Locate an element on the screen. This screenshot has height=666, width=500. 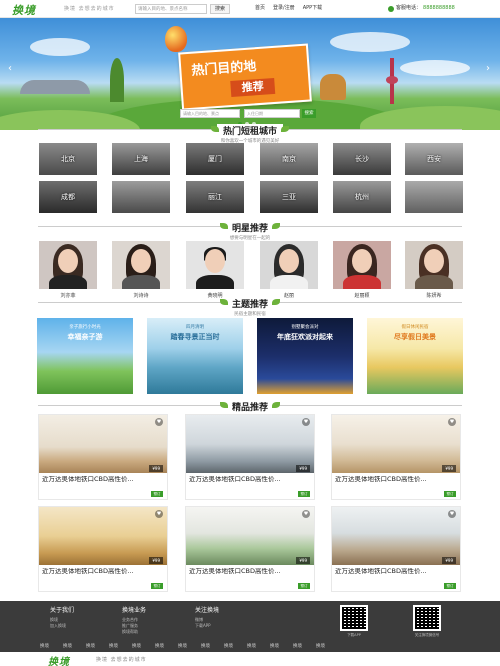
featured-header: 精品推荐 is located at coordinates (250, 406).